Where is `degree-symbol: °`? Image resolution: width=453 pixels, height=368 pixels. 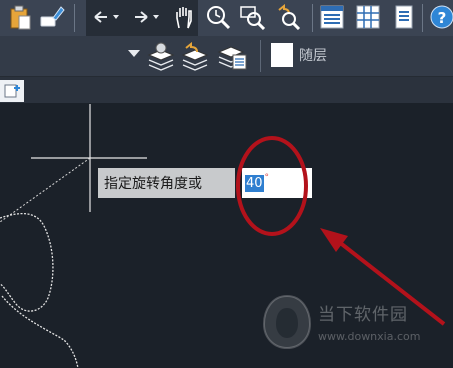 degree-symbol: ° is located at coordinates (267, 178).